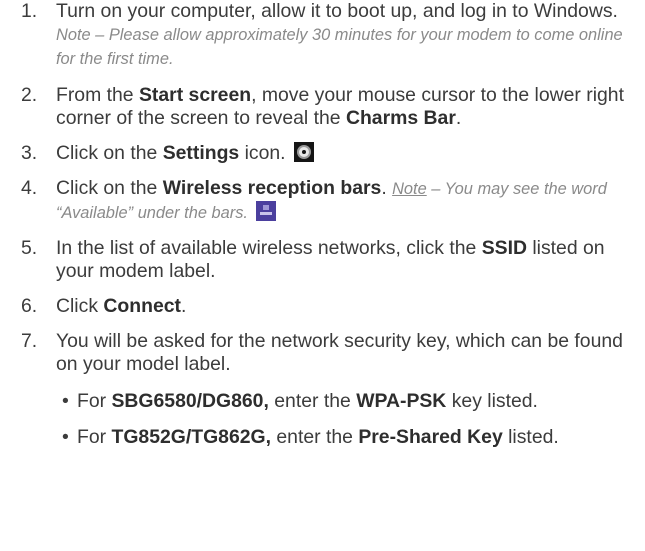  I want to click on step-text: listed., so click(530, 437).